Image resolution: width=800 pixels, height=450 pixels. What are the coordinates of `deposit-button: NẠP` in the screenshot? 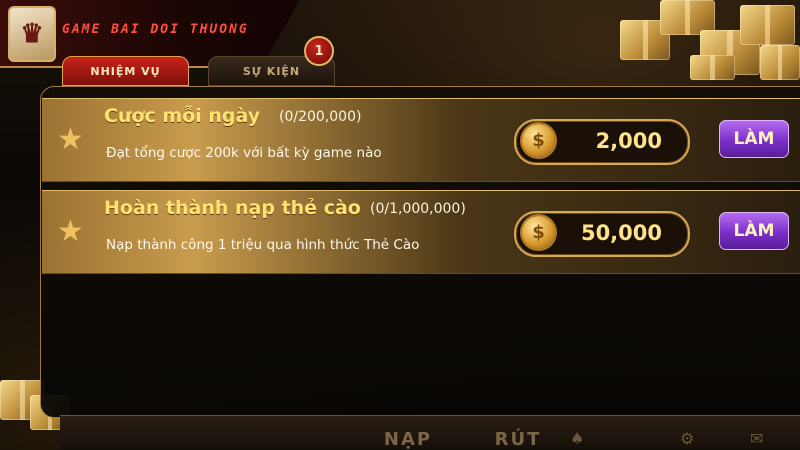 It's located at (408, 439).